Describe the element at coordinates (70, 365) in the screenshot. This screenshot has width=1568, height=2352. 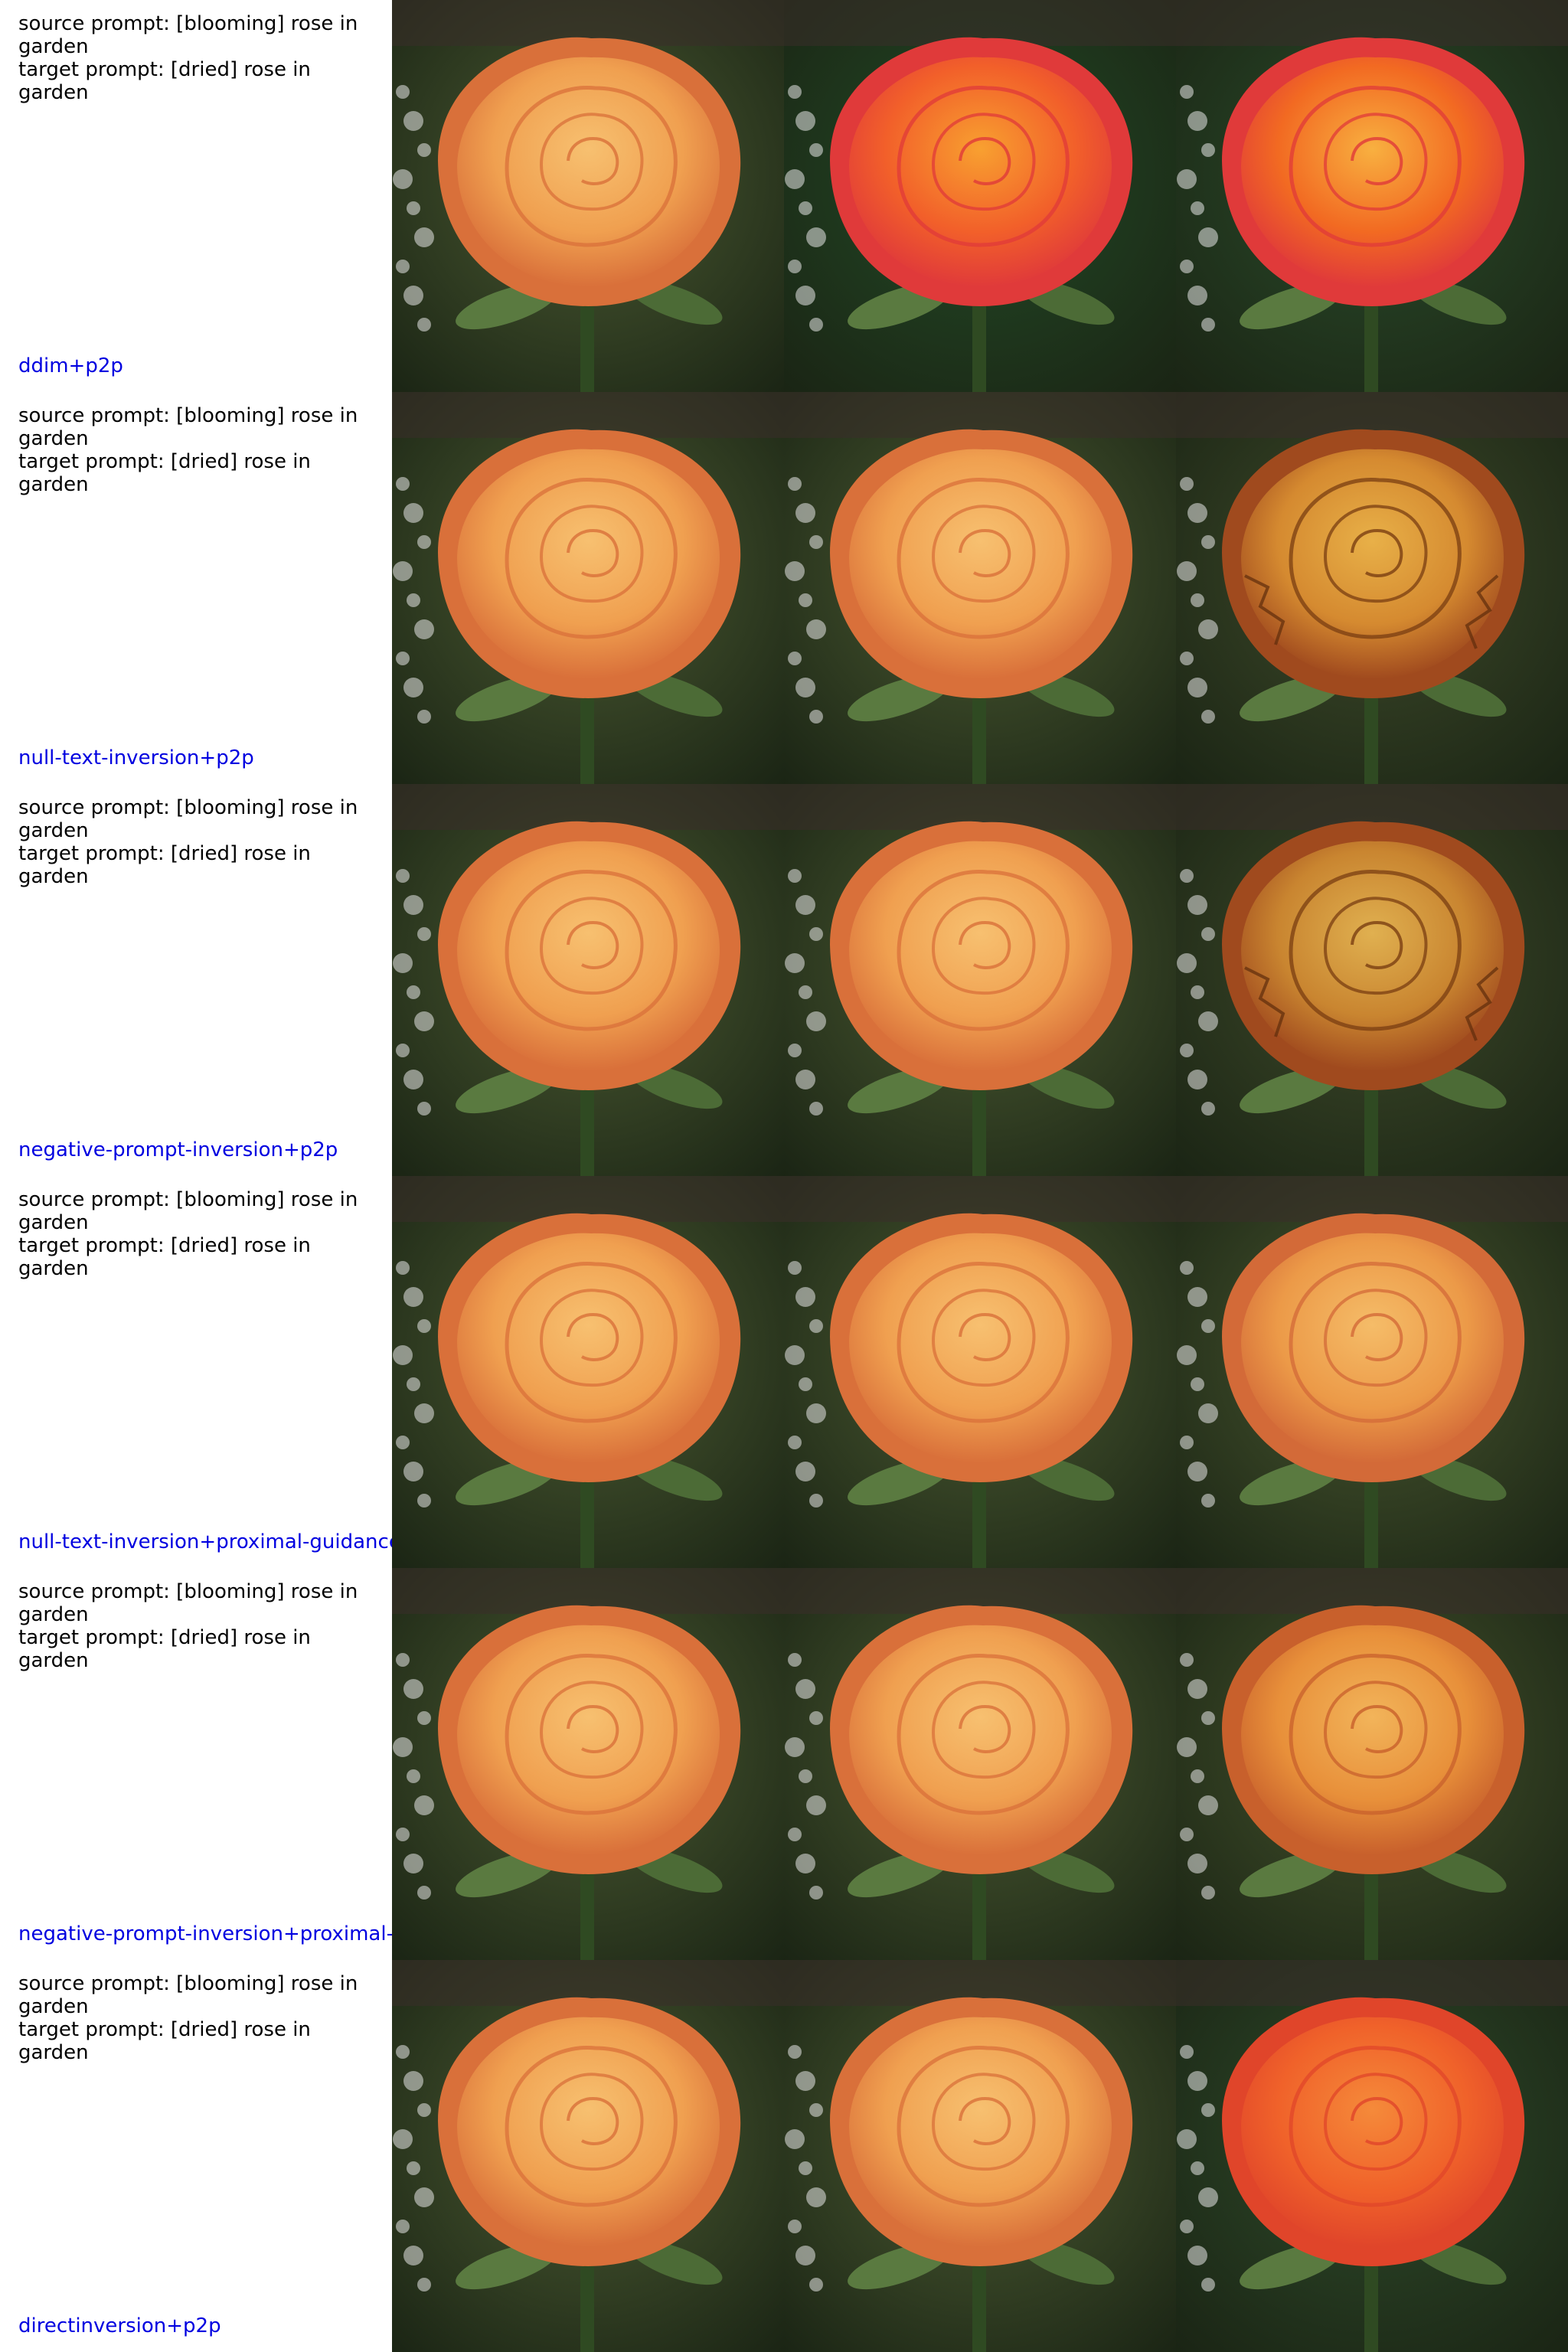
I see `method-label: ddim+p2p` at that location.